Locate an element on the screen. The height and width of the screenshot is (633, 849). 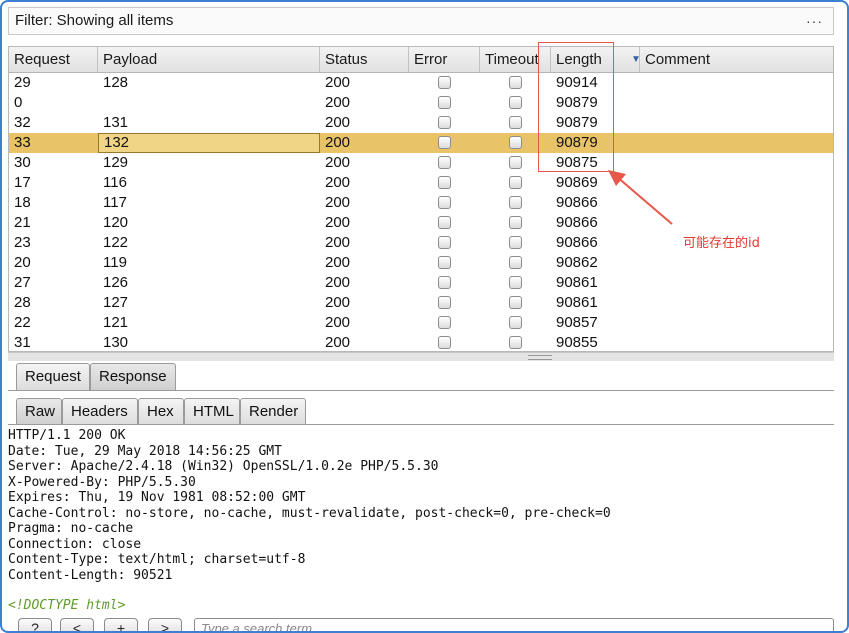
table-row: 31 130 200 90855 is located at coordinates (421, 342).